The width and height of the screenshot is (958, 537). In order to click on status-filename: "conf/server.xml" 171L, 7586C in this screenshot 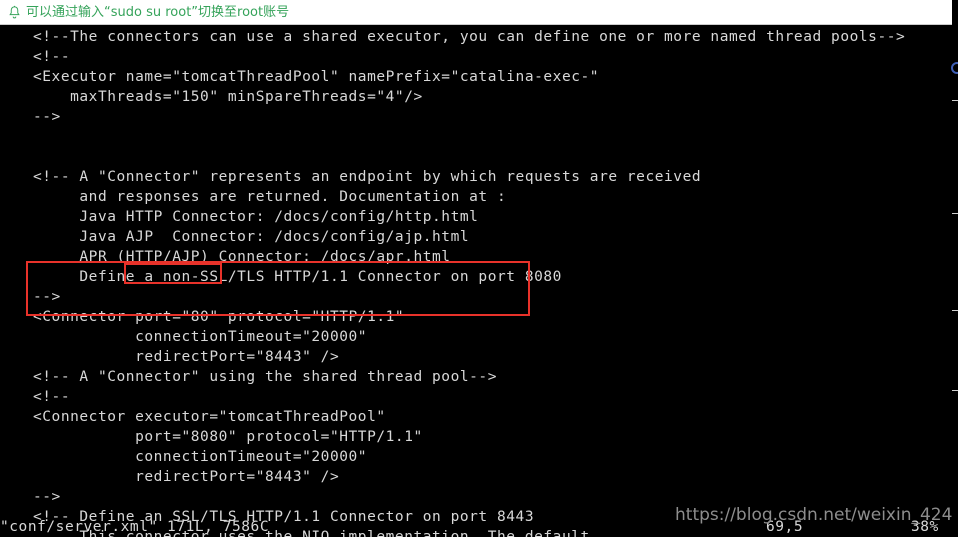, I will do `click(135, 527)`.